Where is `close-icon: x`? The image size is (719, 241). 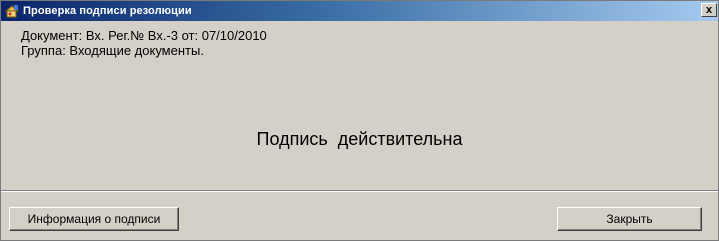
close-icon: x is located at coordinates (709, 9).